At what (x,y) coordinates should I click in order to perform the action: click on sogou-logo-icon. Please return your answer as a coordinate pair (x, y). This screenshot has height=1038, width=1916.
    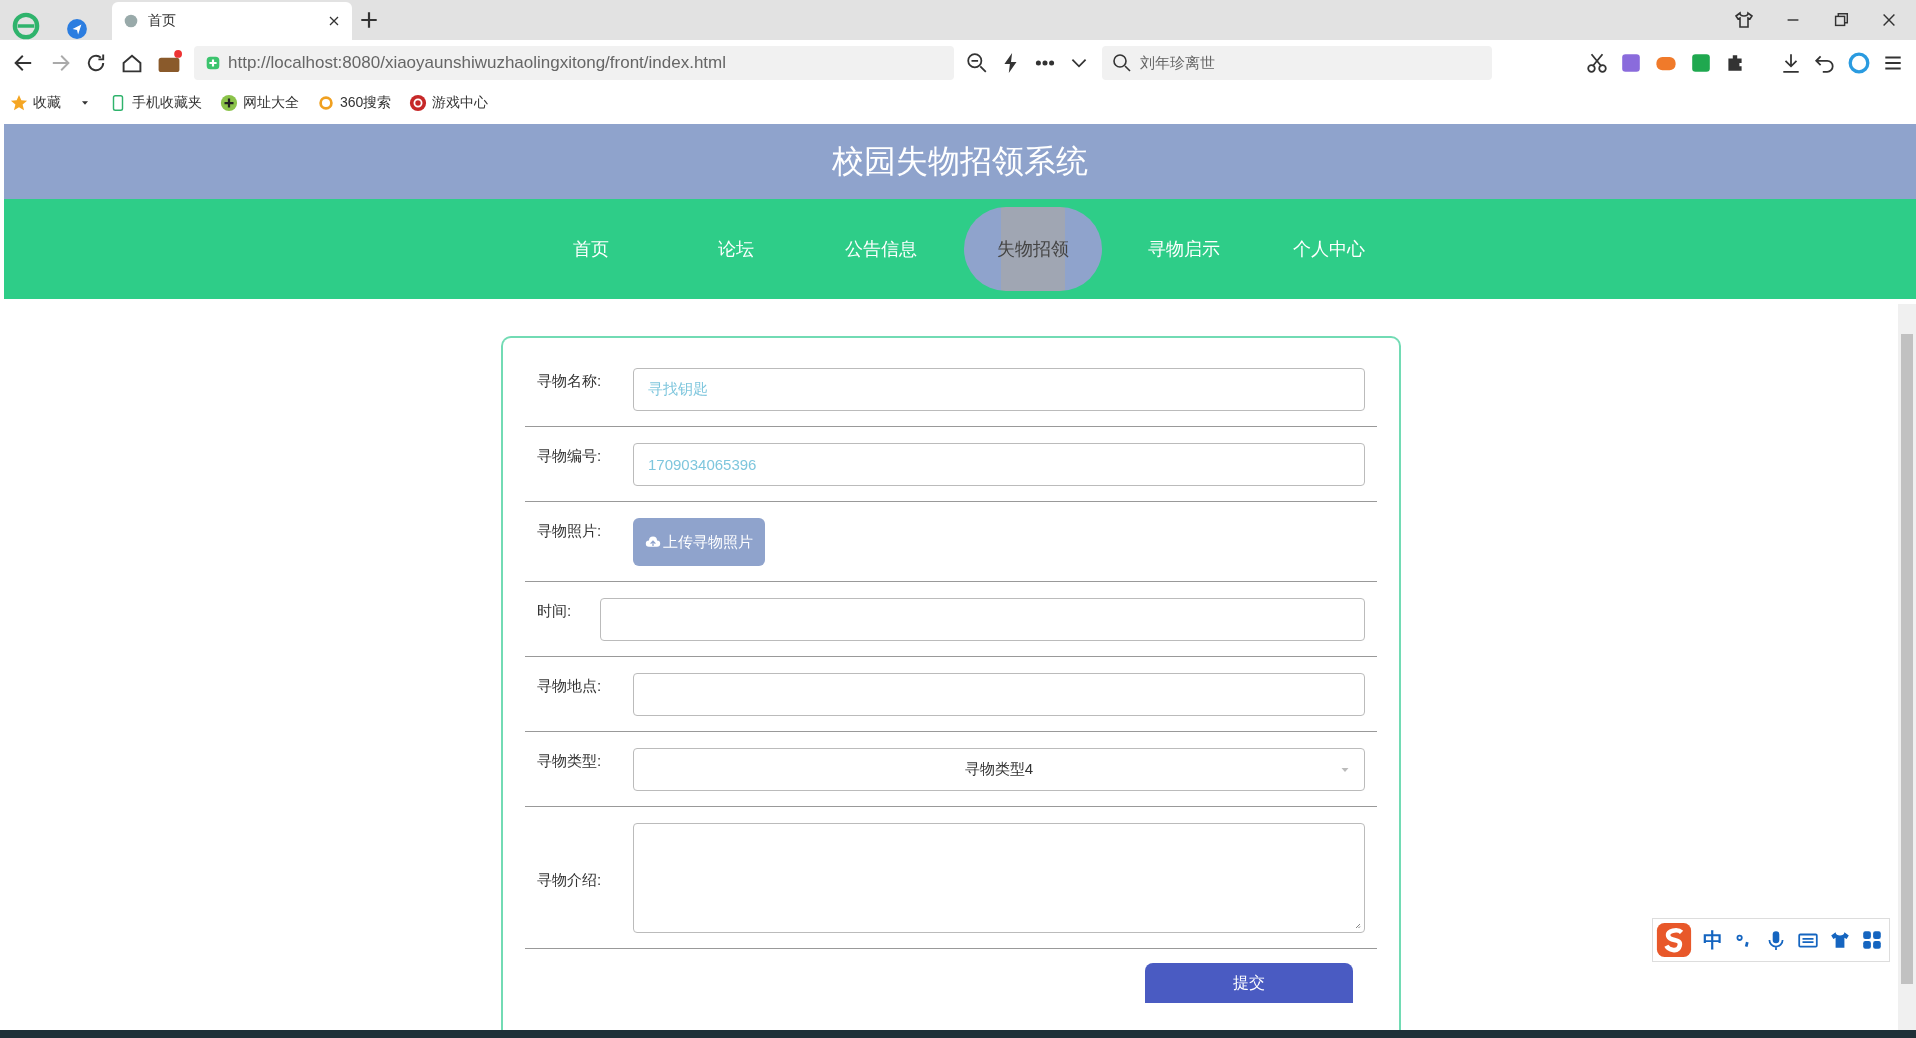
    Looking at the image, I should click on (1674, 940).